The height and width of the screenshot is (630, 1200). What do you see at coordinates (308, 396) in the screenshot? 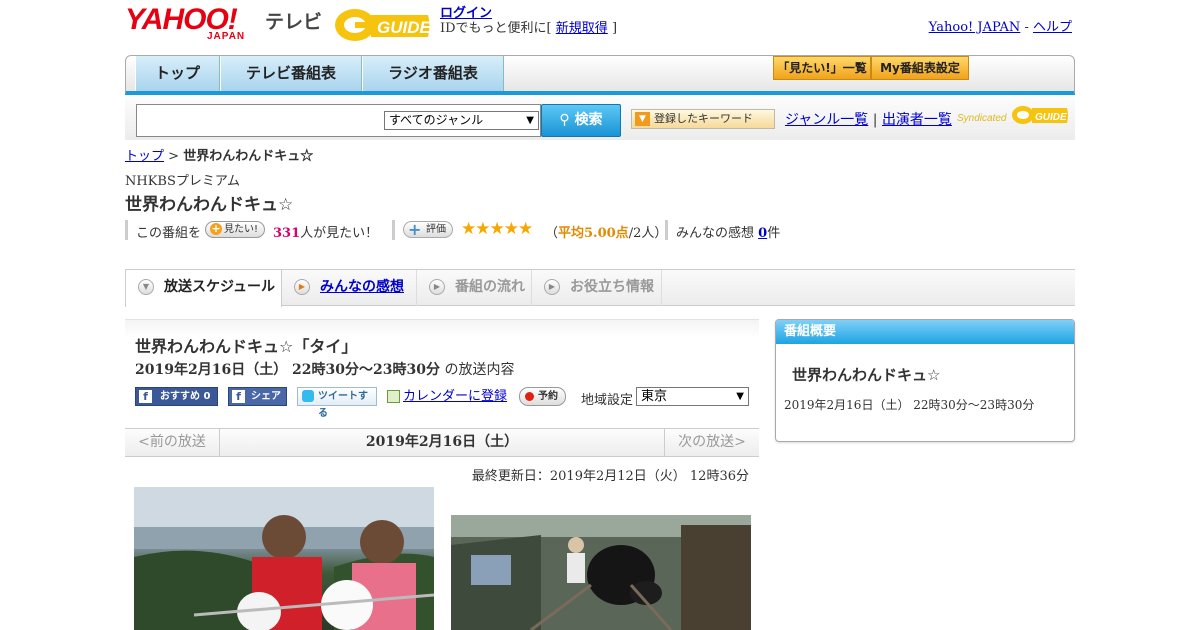
I see `twitter-icon` at bounding box center [308, 396].